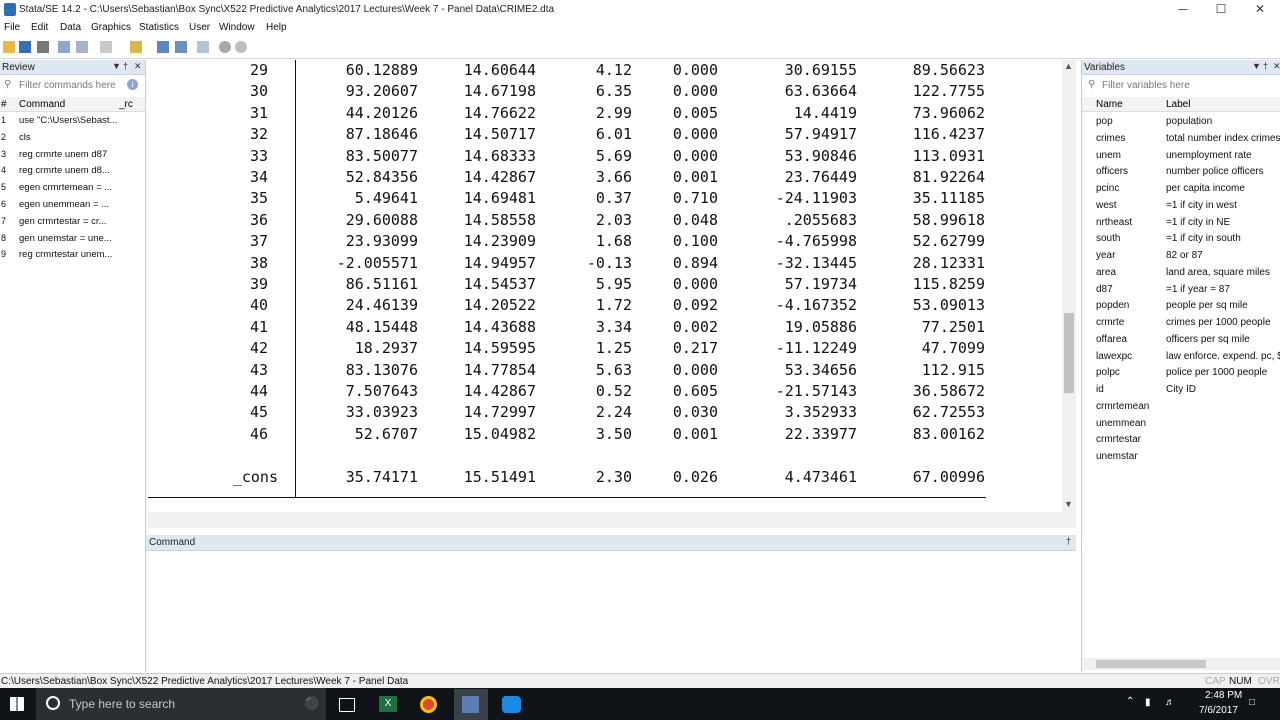 This screenshot has width=1280, height=720. Describe the element at coordinates (181, 704) in the screenshot. I see `taskbar-search: Type here to search ⚫` at that location.